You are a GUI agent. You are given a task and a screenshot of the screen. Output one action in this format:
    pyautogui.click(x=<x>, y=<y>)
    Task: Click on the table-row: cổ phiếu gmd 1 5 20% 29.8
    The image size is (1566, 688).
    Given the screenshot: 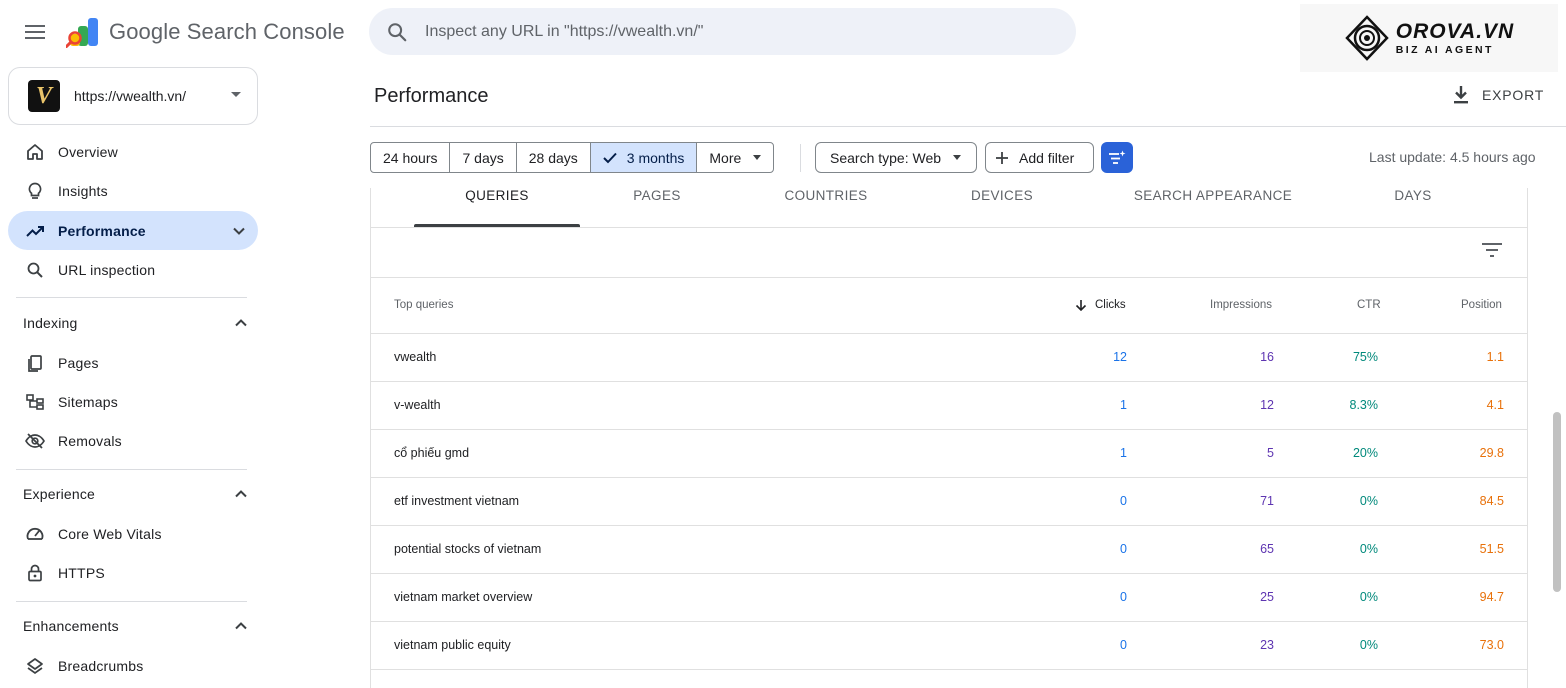 What is the action you would take?
    pyautogui.click(x=949, y=454)
    